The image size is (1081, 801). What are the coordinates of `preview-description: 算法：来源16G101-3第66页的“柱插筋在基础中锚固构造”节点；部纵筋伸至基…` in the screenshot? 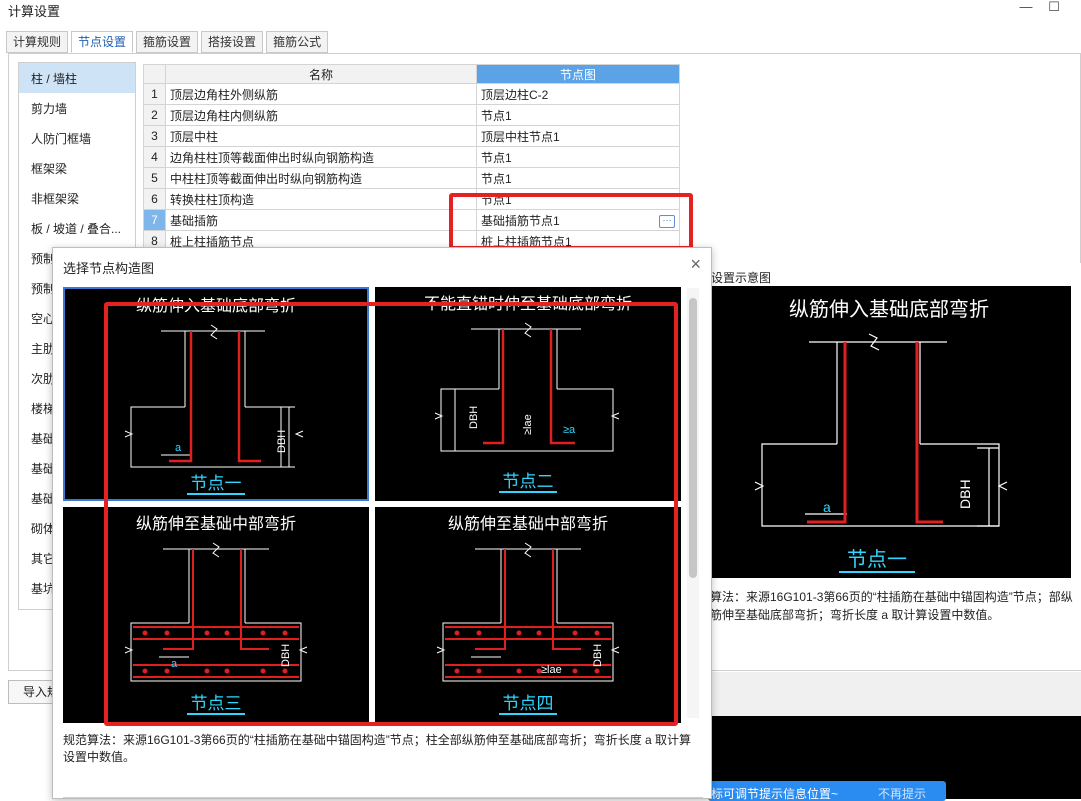 It's located at (891, 606).